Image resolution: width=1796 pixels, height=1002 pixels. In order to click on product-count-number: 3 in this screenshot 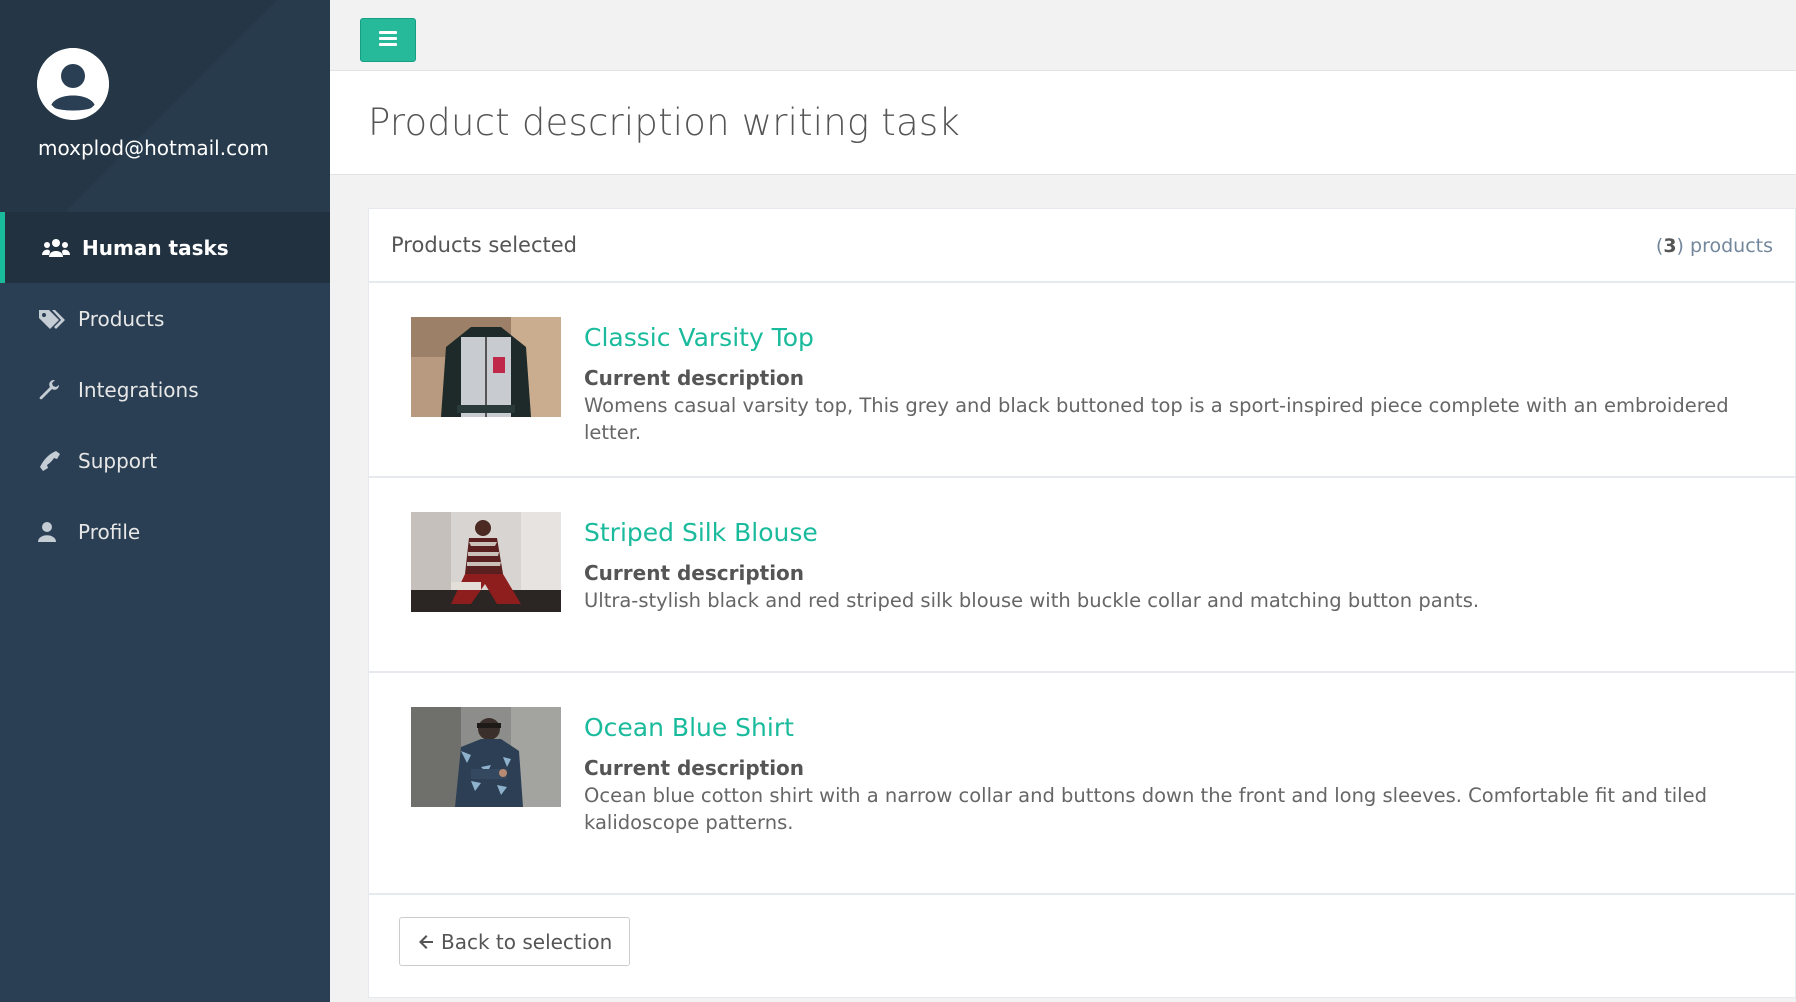, I will do `click(1670, 246)`.